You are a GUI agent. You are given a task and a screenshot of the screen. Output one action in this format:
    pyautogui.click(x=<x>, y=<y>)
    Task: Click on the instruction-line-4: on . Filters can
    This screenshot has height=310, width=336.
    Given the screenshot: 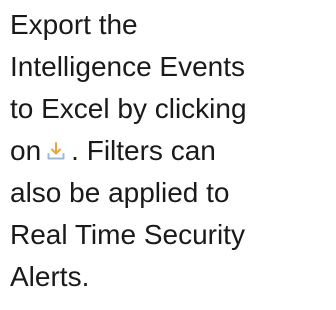 What is the action you would take?
    pyautogui.click(x=171, y=151)
    